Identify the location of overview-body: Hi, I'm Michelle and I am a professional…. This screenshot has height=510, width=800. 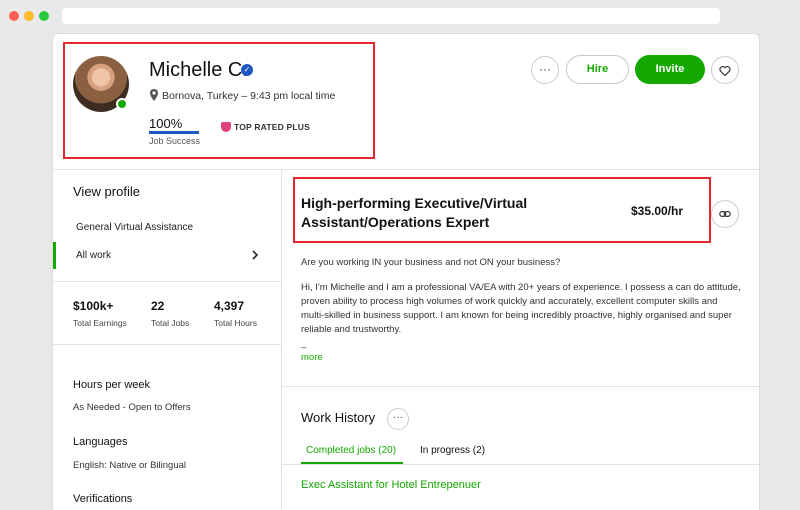
(521, 308).